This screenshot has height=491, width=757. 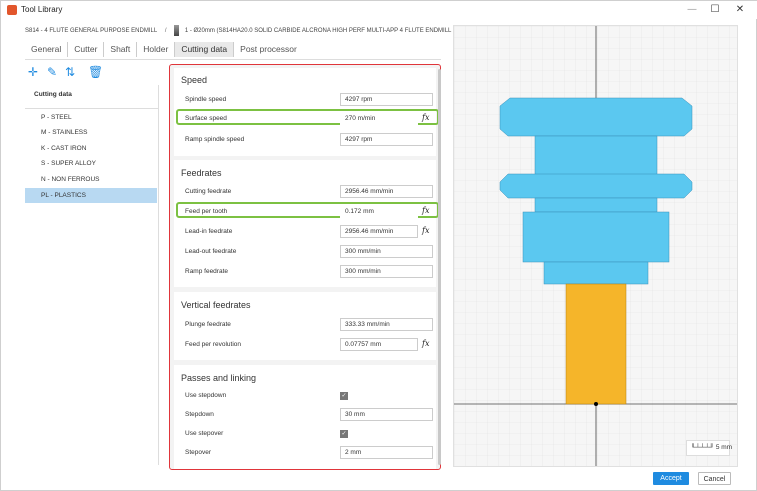 I want to click on spindle-speed-field: 4297 rpm, so click(x=386, y=99).